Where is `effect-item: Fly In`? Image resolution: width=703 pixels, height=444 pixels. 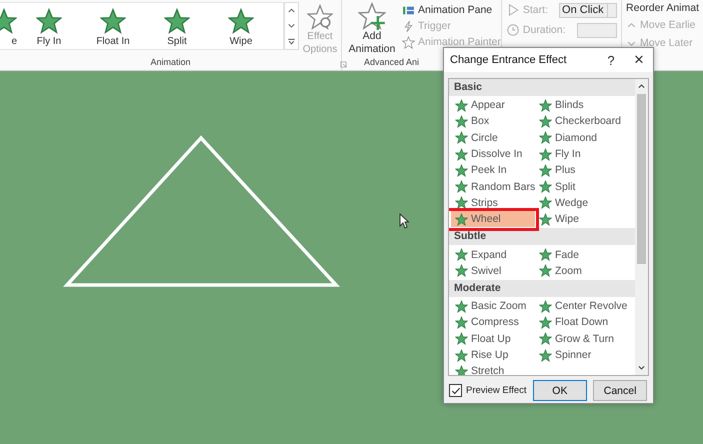 effect-item: Fly In is located at coordinates (585, 154).